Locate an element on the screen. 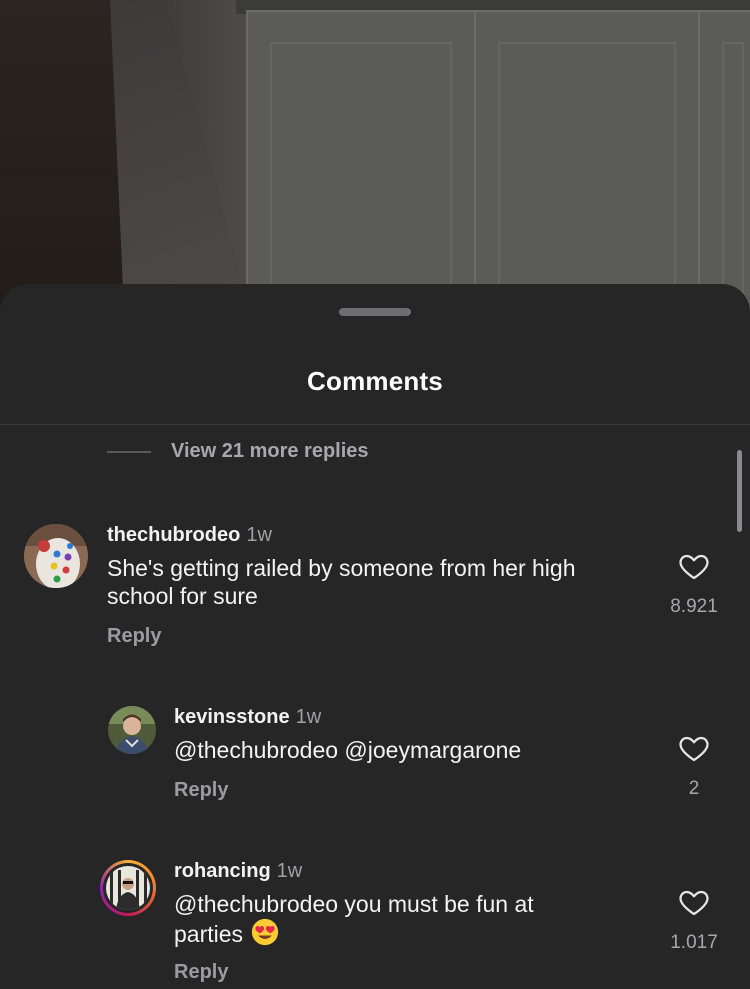 This screenshot has height=989, width=750. comment-text: @thechubrodeo you must be fun at parties is located at coordinates (409, 919).